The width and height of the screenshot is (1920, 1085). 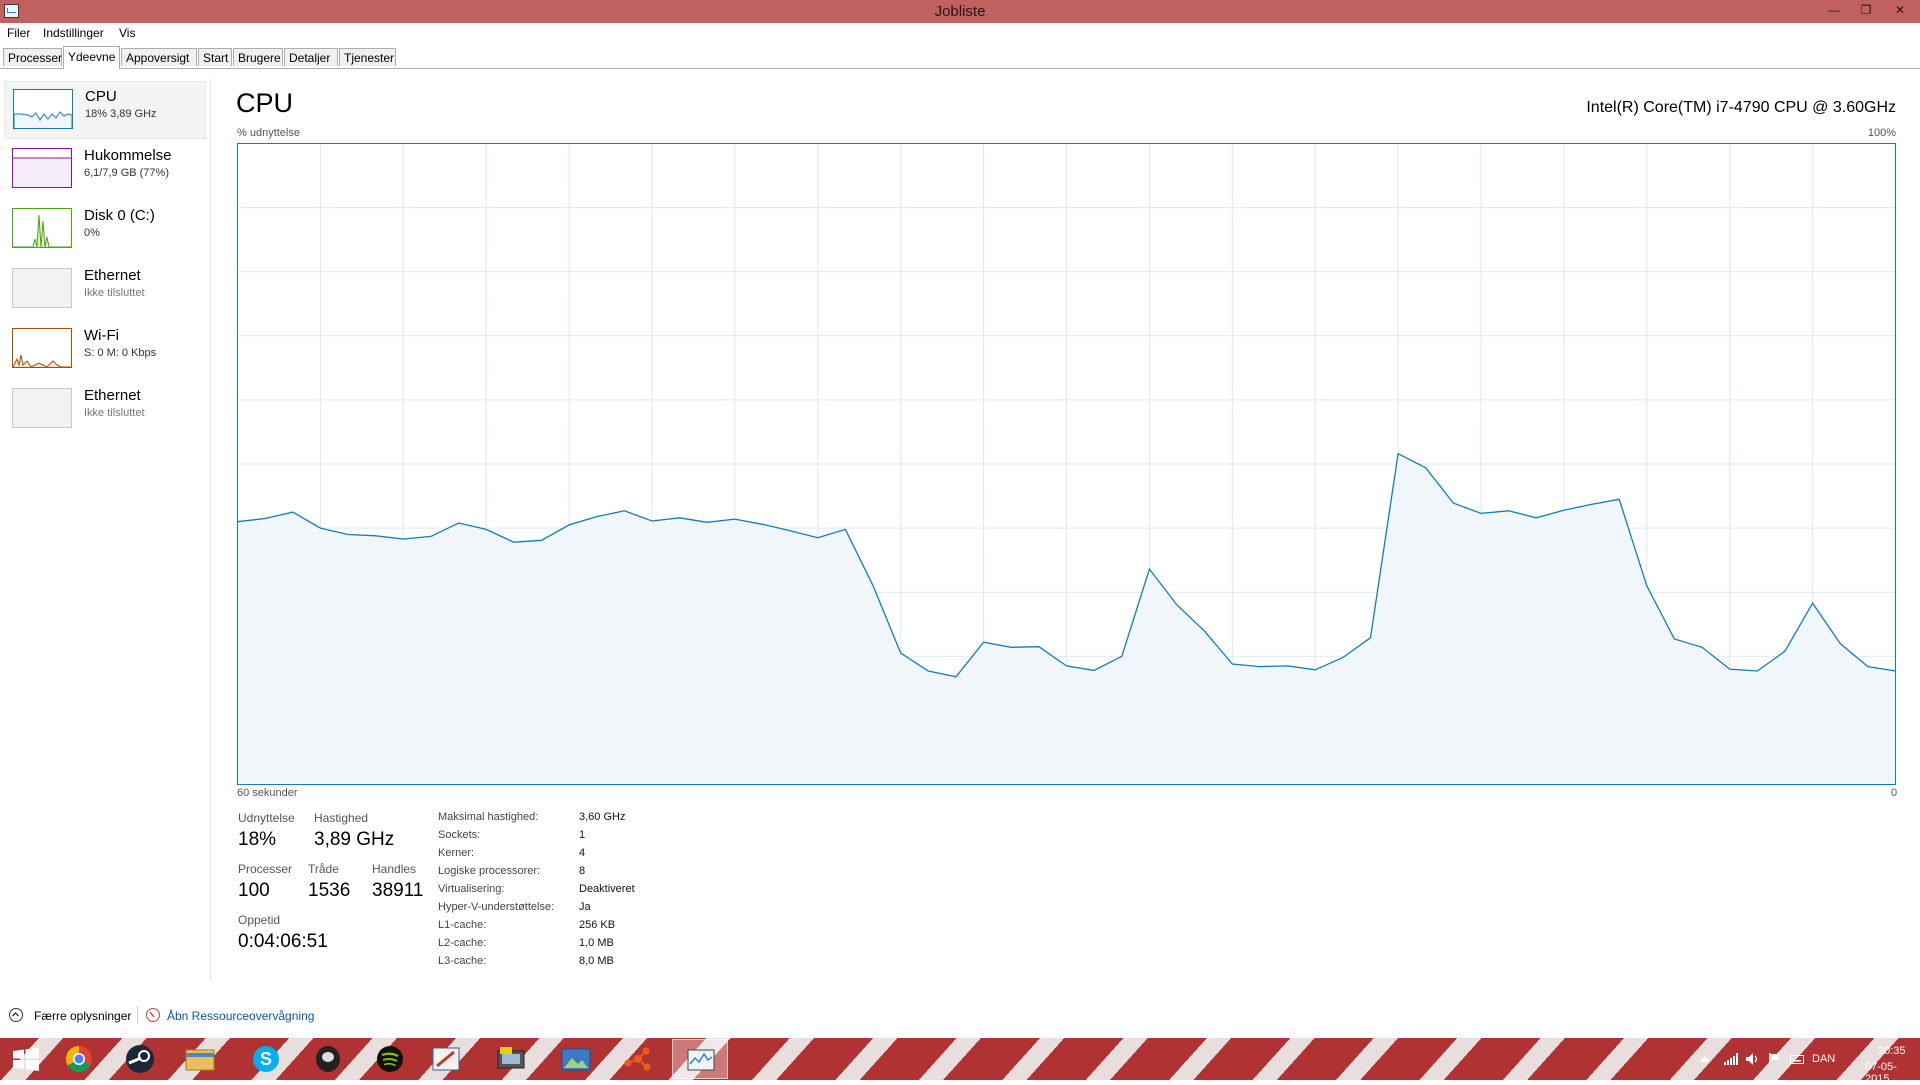 What do you see at coordinates (259, 920) in the screenshot?
I see `uptime-label: Oppetid` at bounding box center [259, 920].